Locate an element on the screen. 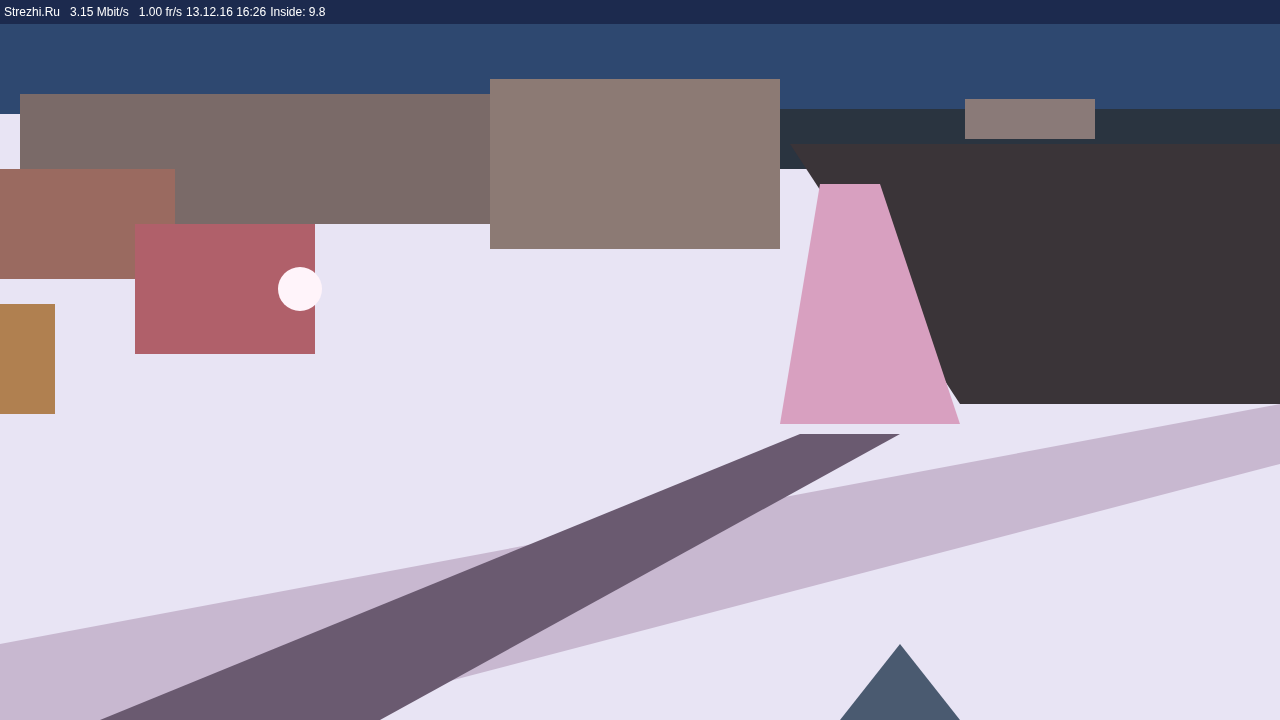  bitrate-text: 3.15 Mbit/s is located at coordinates (99, 12).